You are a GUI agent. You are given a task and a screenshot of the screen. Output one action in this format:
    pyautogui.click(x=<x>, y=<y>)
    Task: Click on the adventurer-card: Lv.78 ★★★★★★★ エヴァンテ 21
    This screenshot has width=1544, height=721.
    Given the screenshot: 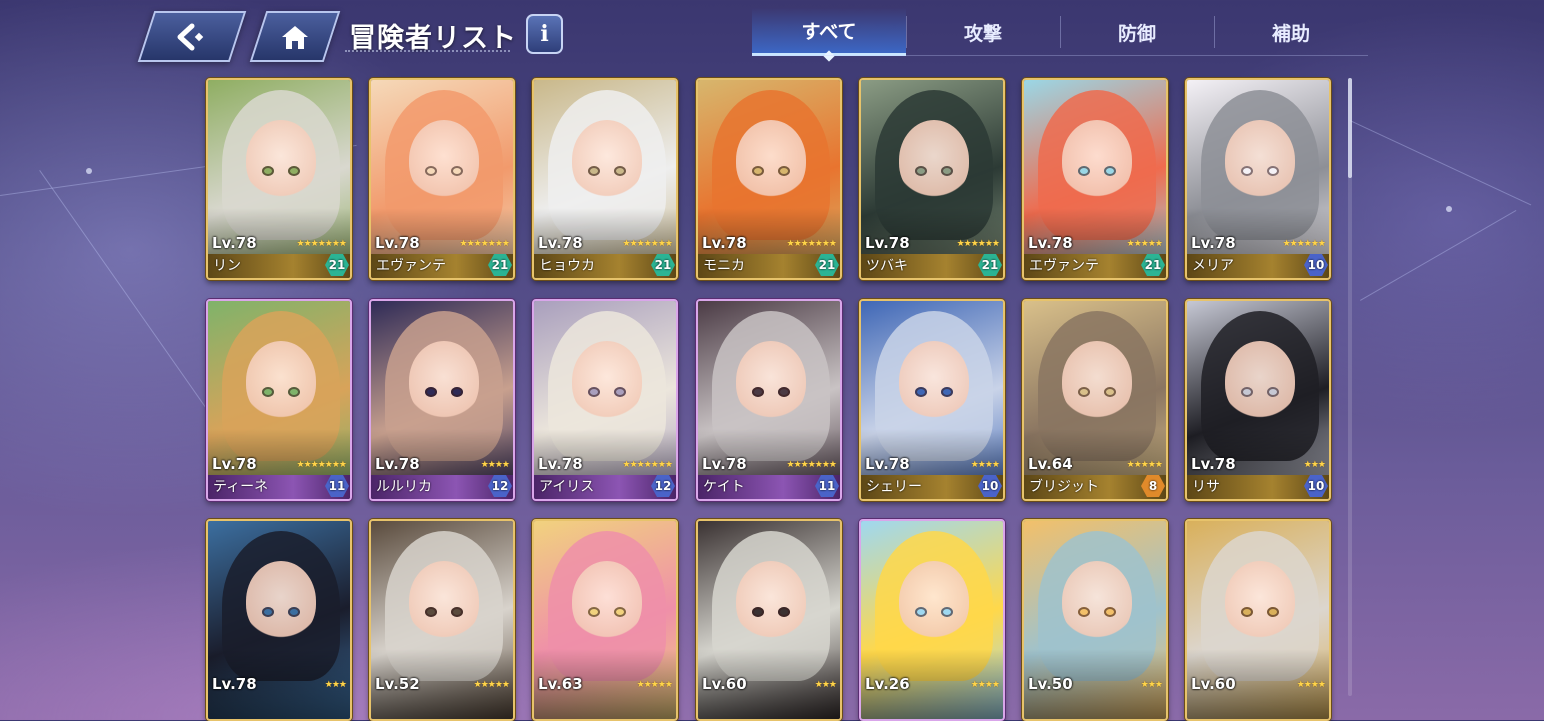 What is the action you would take?
    pyautogui.click(x=442, y=179)
    